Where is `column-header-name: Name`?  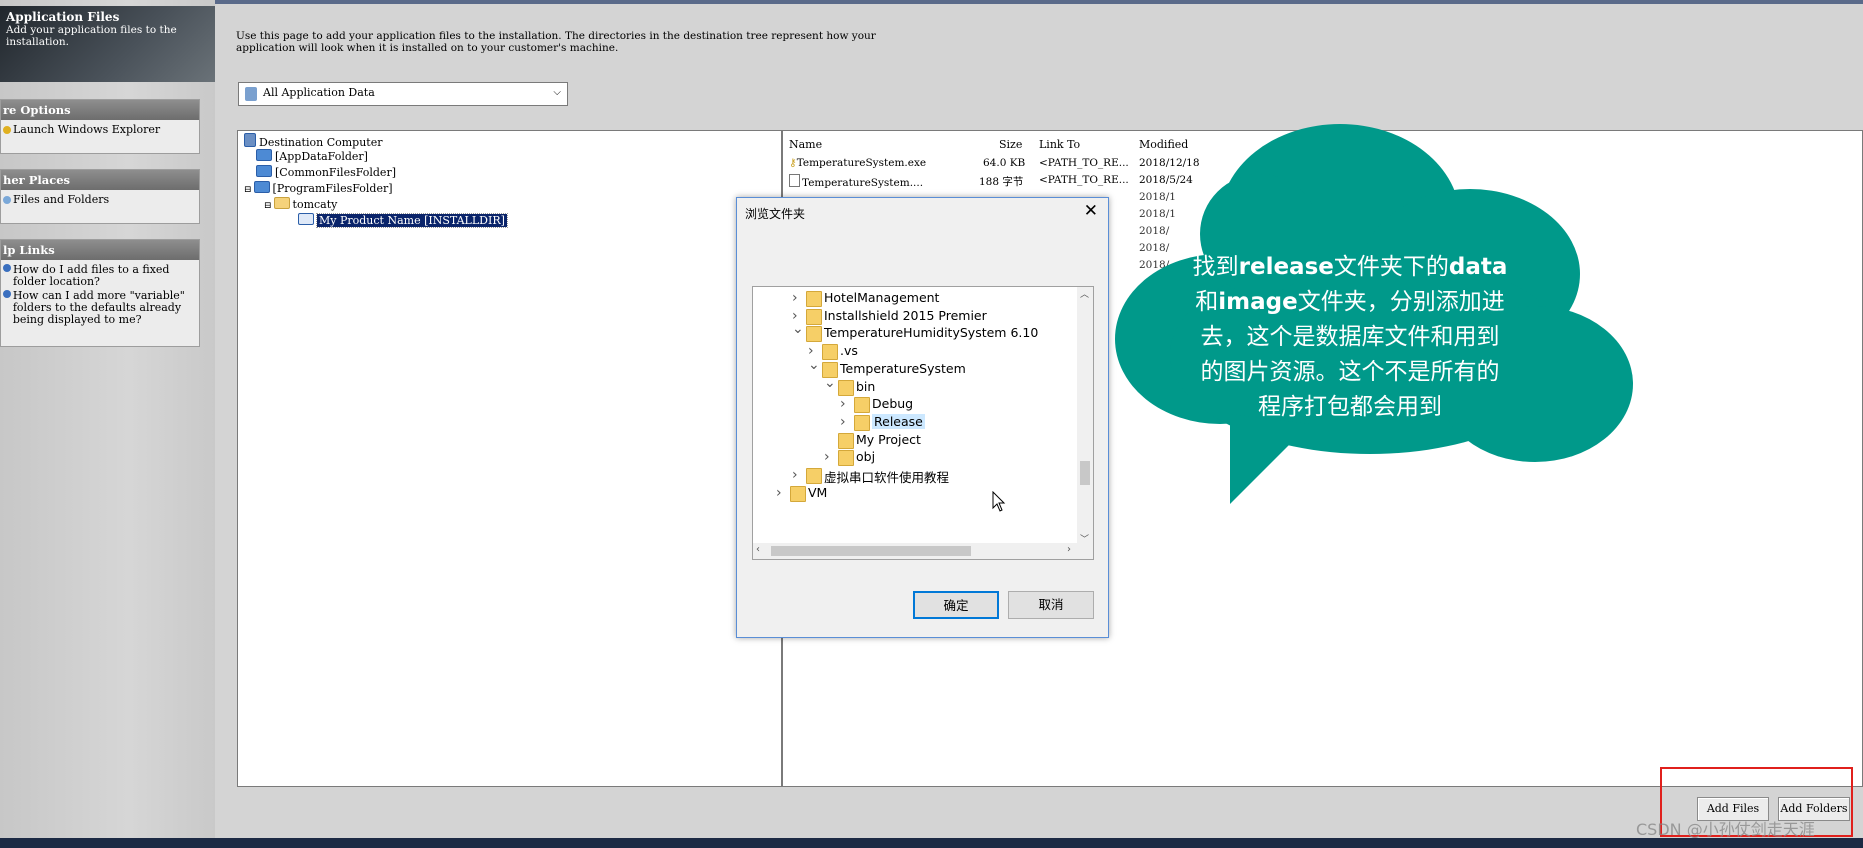
column-header-name: Name is located at coordinates (805, 144).